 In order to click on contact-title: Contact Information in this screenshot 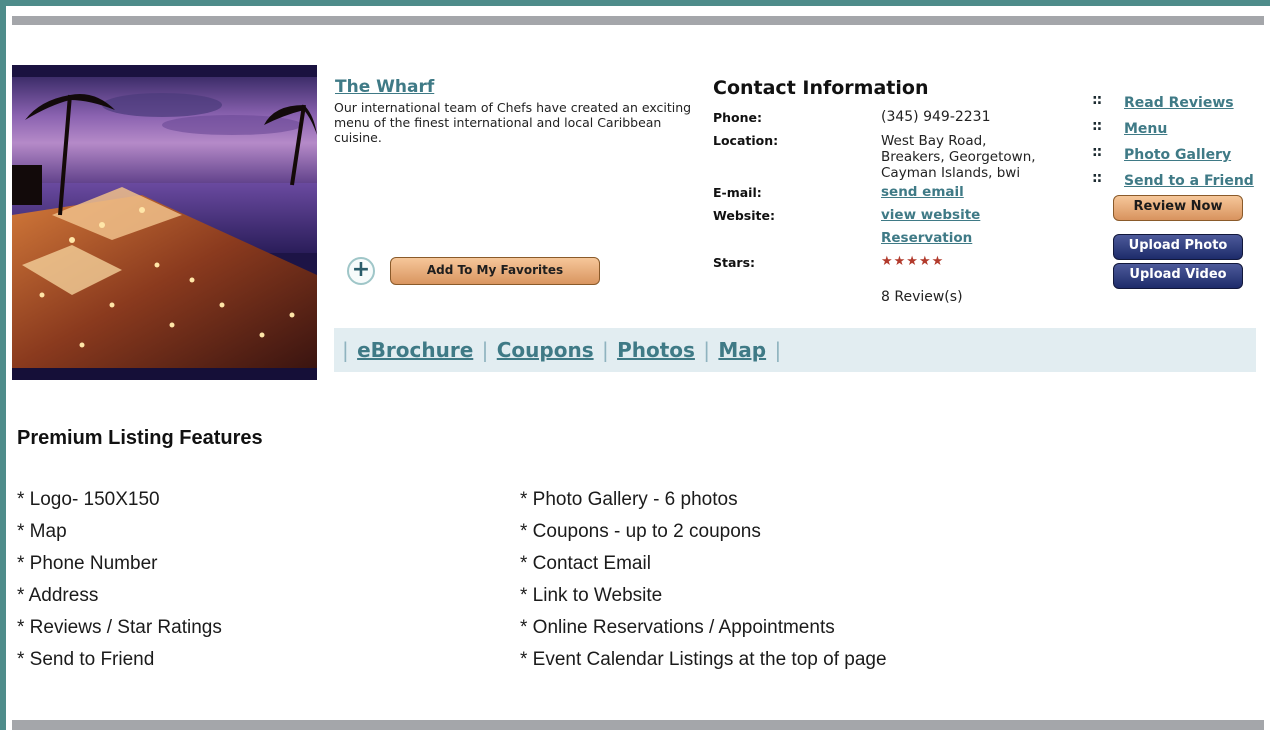, I will do `click(821, 88)`.